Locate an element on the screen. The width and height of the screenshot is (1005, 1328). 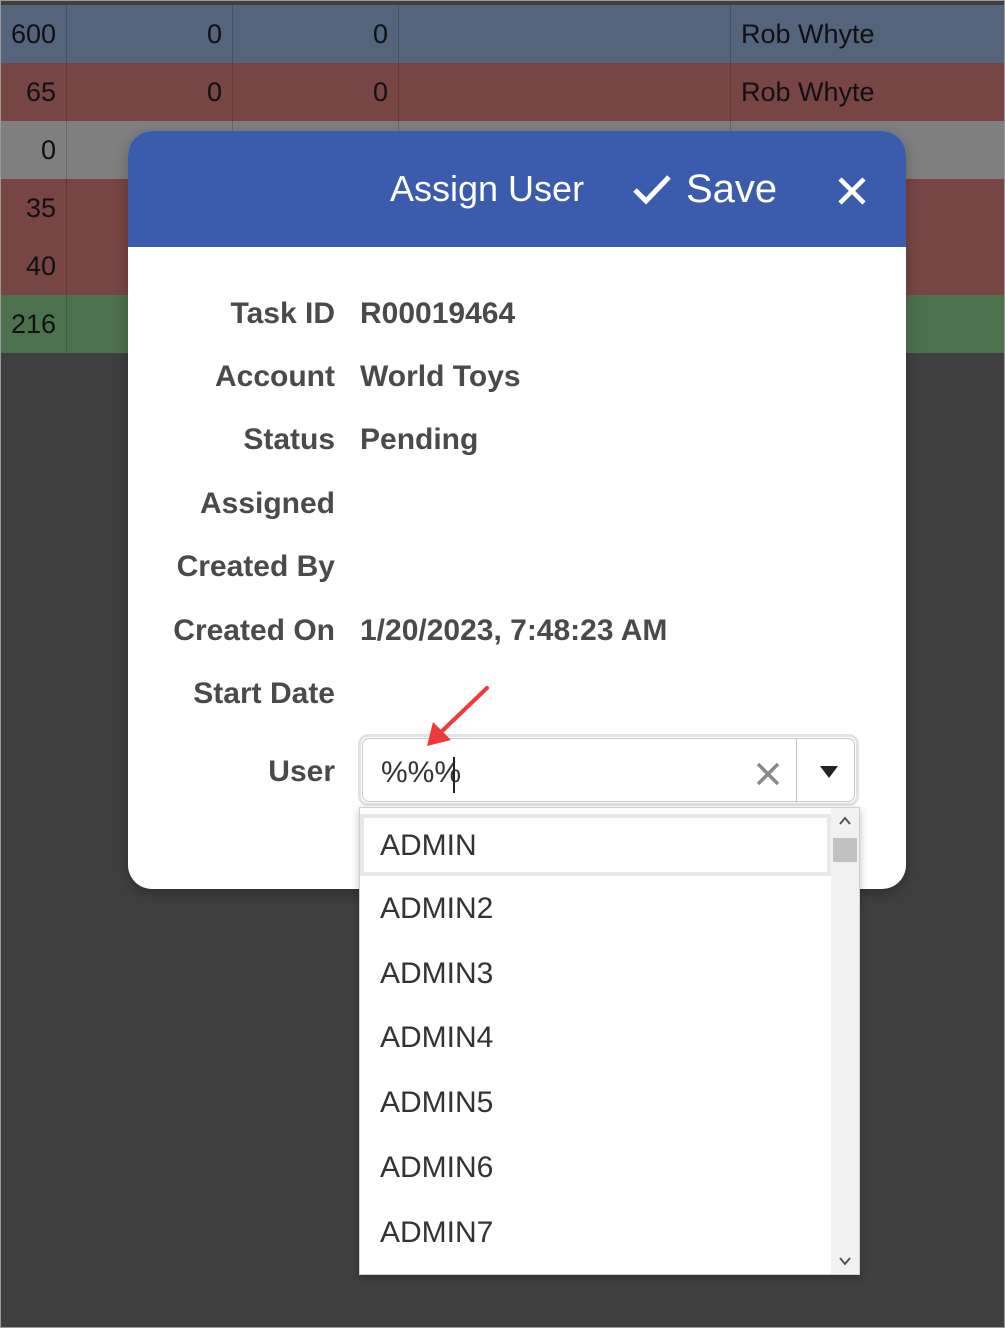
scroll-down-icon is located at coordinates (845, 1261).